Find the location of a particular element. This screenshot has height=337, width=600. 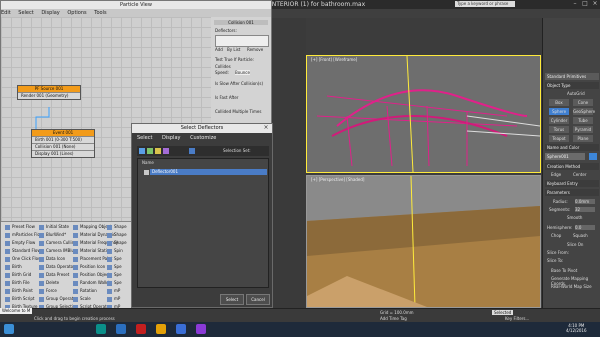

helper-filter-icon is located at coordinates (166, 151).